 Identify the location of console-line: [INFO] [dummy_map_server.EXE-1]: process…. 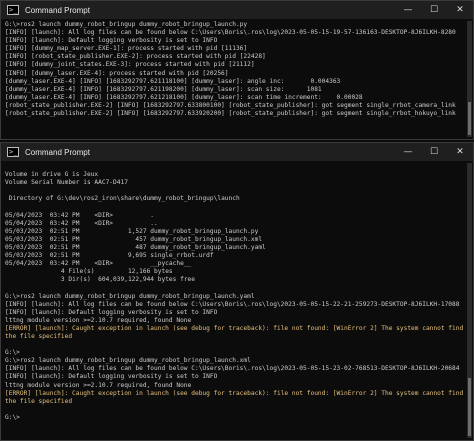
(126, 49).